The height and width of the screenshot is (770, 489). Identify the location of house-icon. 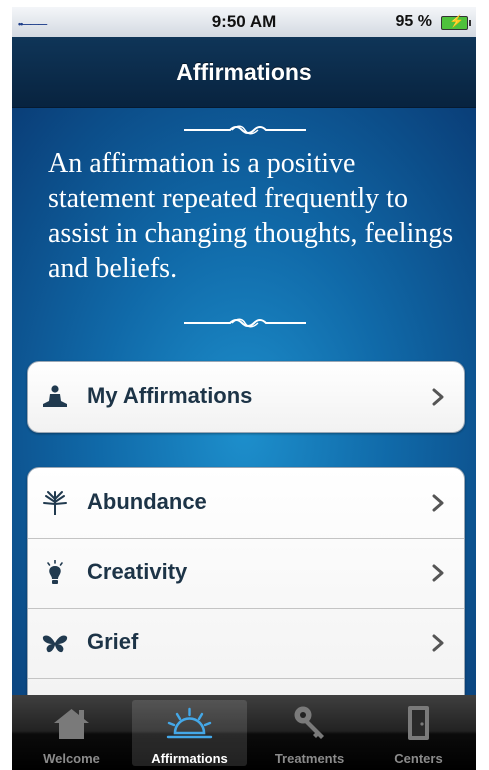
(71, 724).